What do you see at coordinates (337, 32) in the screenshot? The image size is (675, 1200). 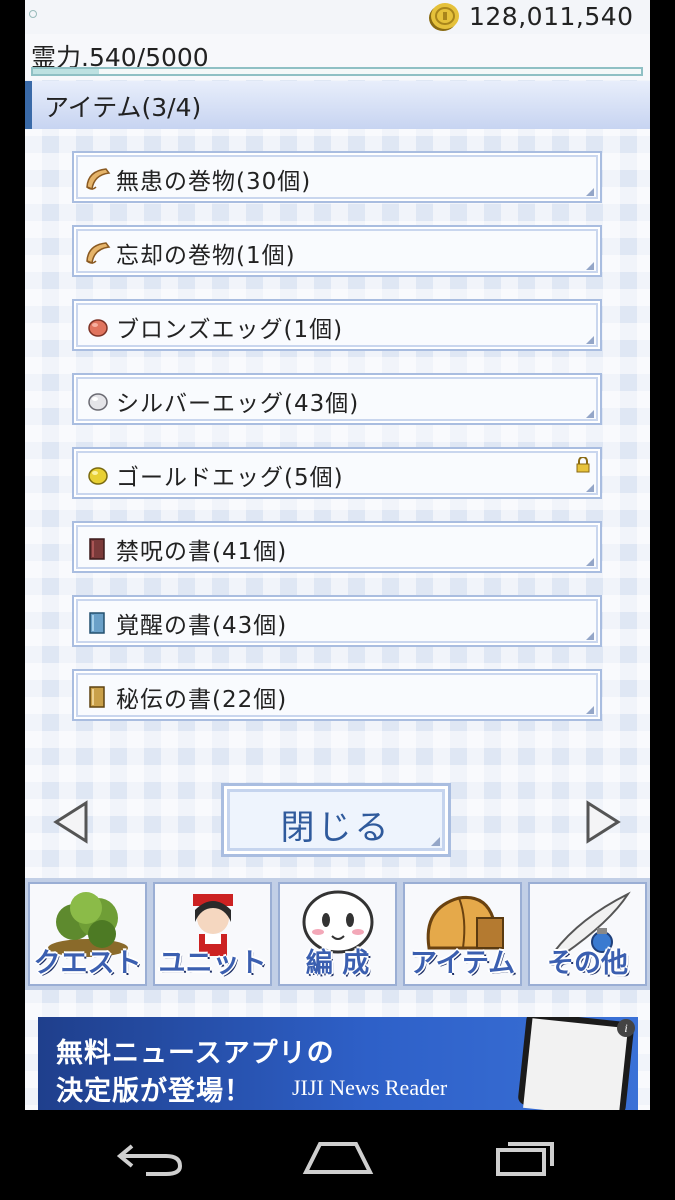 I see `status-bar: 128,011,540銭` at bounding box center [337, 32].